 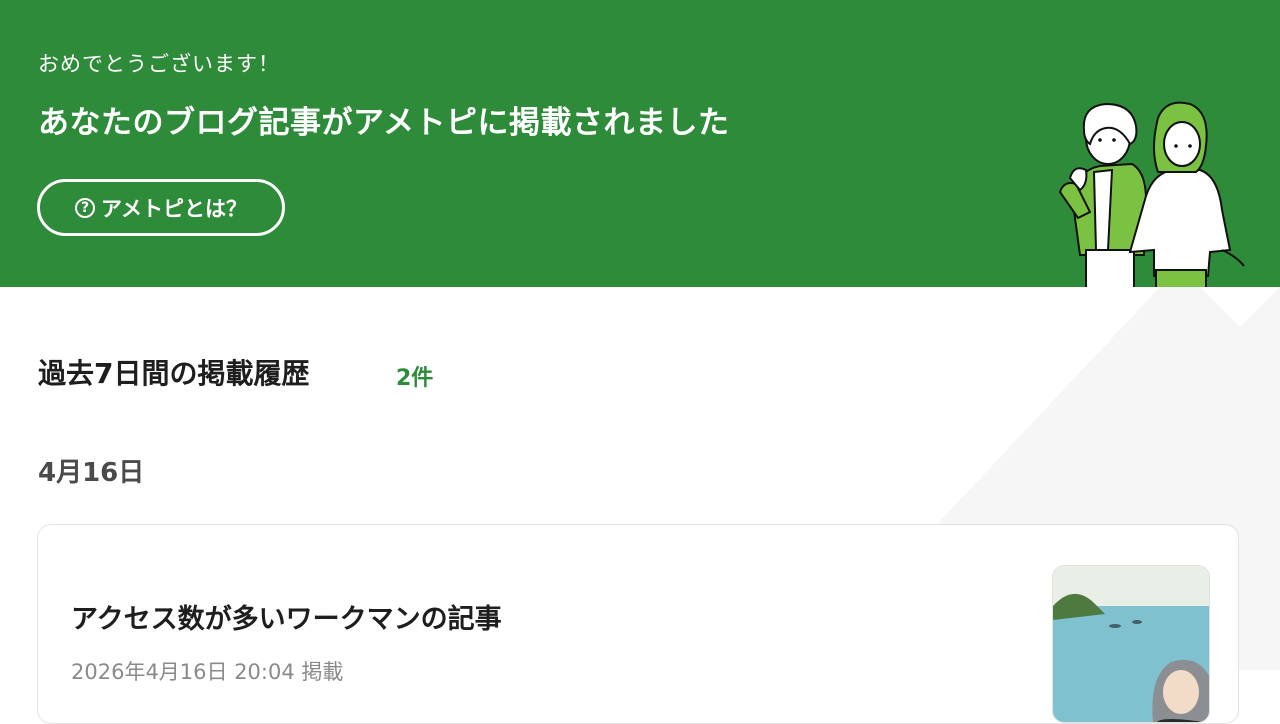 I want to click on congrats-text: おめでとうございます！, so click(x=159, y=64).